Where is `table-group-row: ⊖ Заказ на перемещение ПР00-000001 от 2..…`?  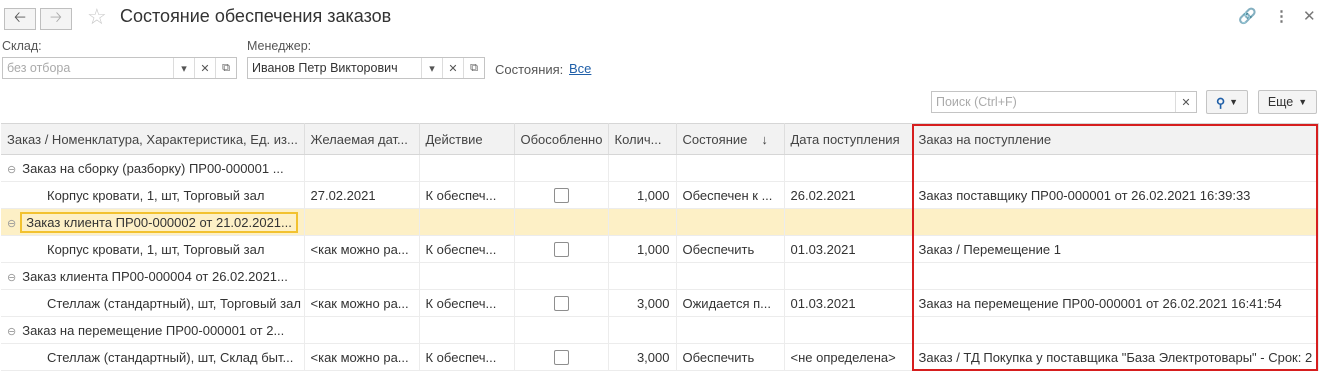
table-group-row: ⊖ Заказ на перемещение ПР00-000001 от 2..… is located at coordinates (660, 330).